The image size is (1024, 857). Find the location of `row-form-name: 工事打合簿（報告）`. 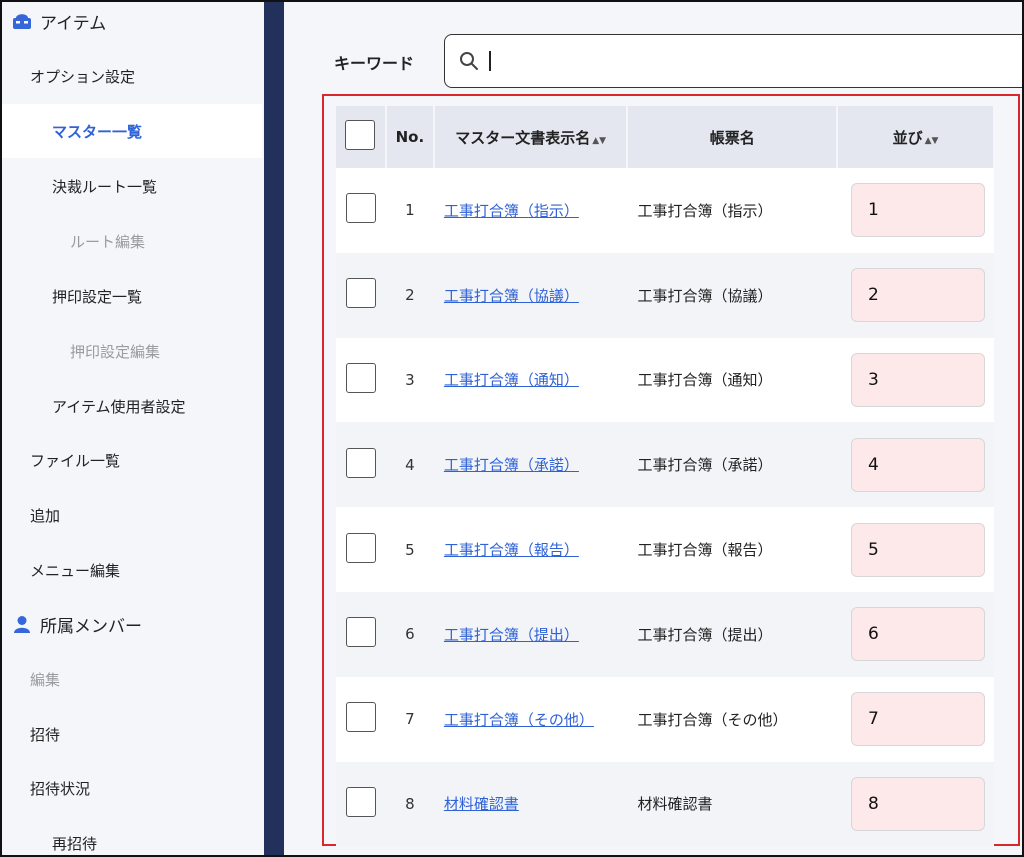

row-form-name: 工事打合簿（報告） is located at coordinates (732, 549).